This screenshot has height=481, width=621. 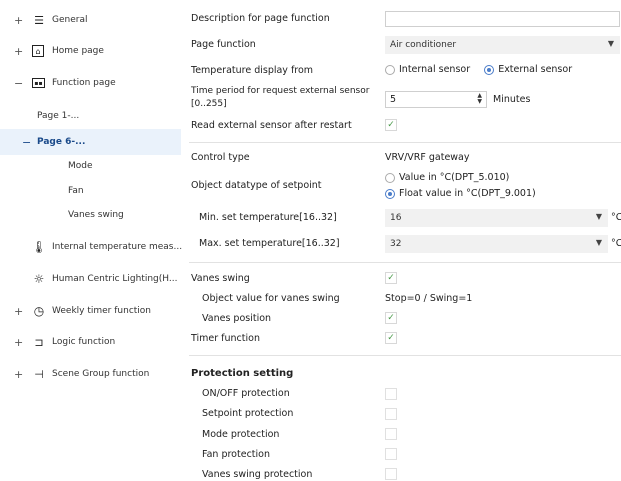 I want to click on time-period-range: [0..255], so click(x=209, y=104).